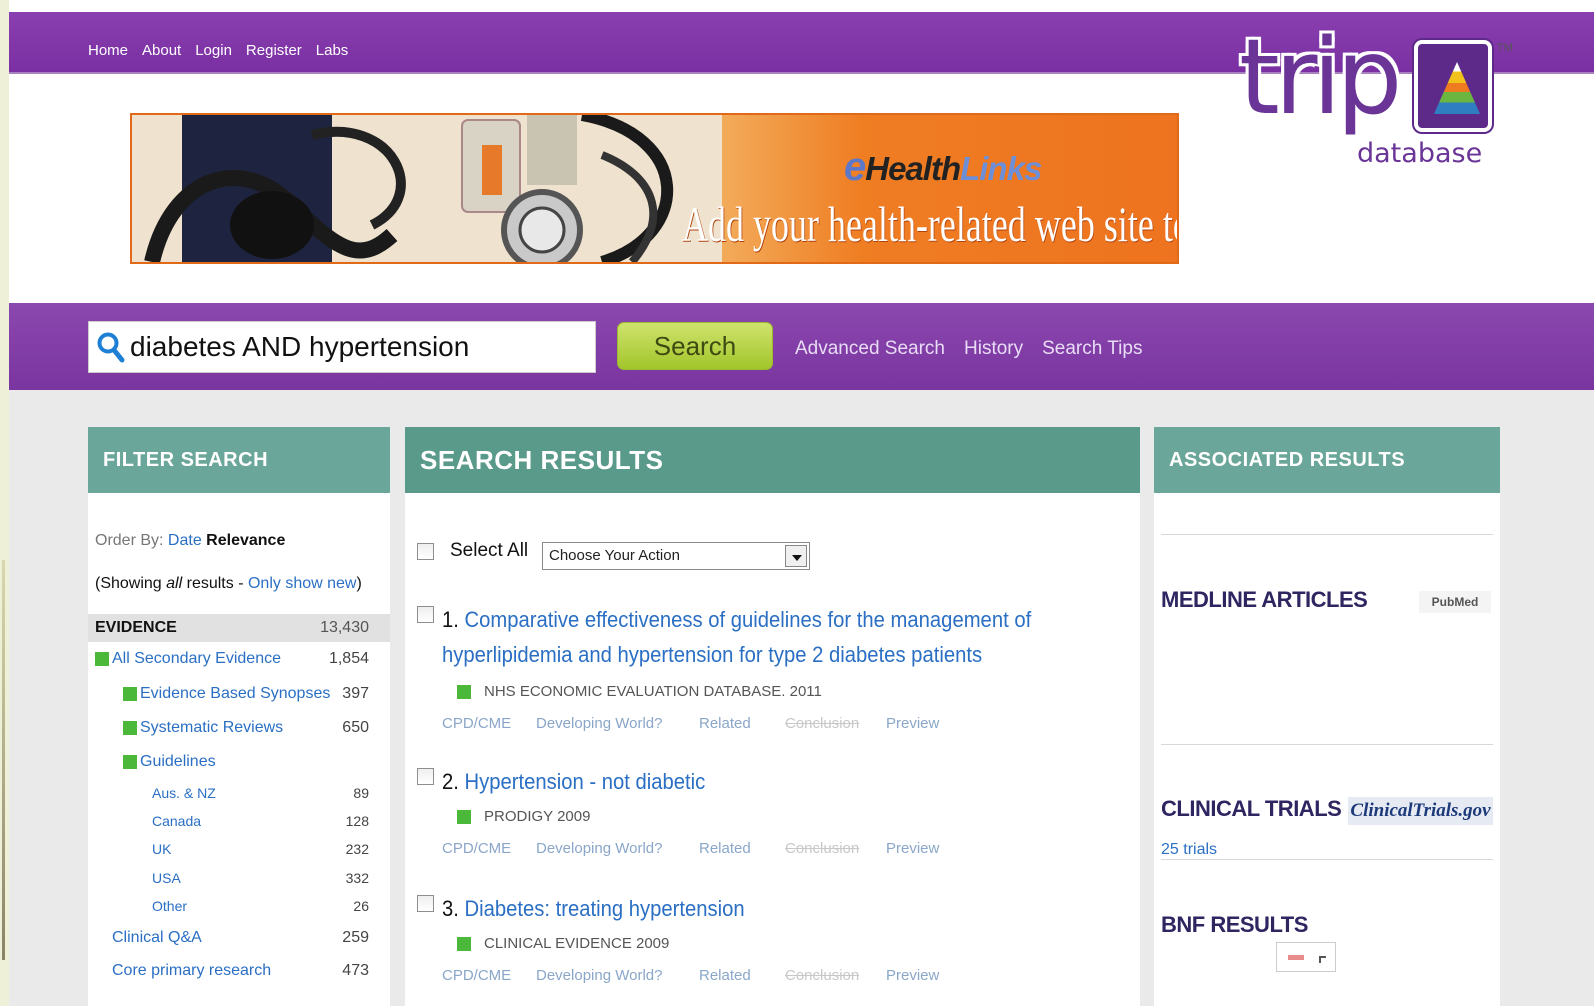  Describe the element at coordinates (239, 628) in the screenshot. I see `evidence-header: EVIDENCE 13,430` at that location.